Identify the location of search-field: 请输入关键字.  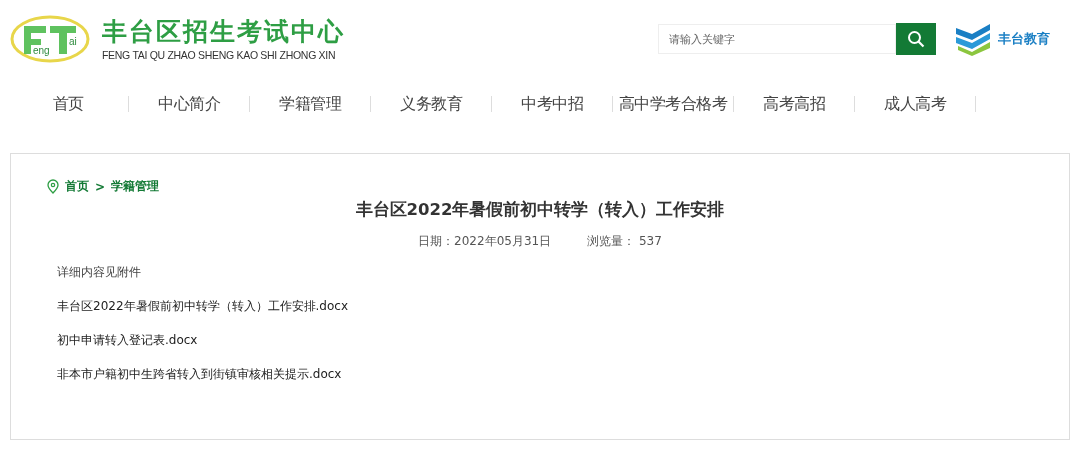
(777, 39).